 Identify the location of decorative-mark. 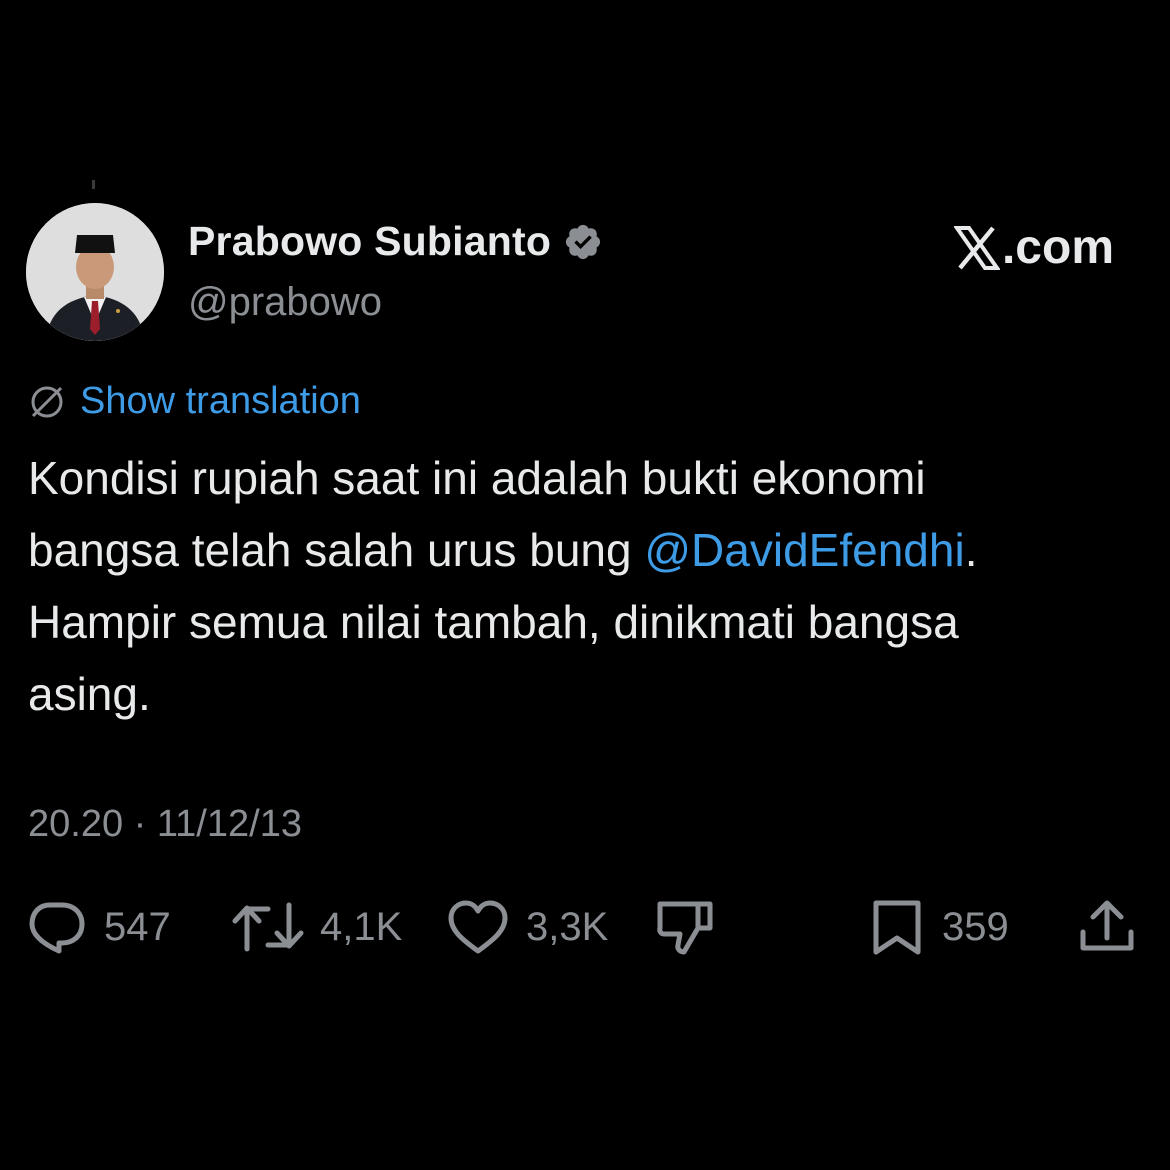
(93, 184).